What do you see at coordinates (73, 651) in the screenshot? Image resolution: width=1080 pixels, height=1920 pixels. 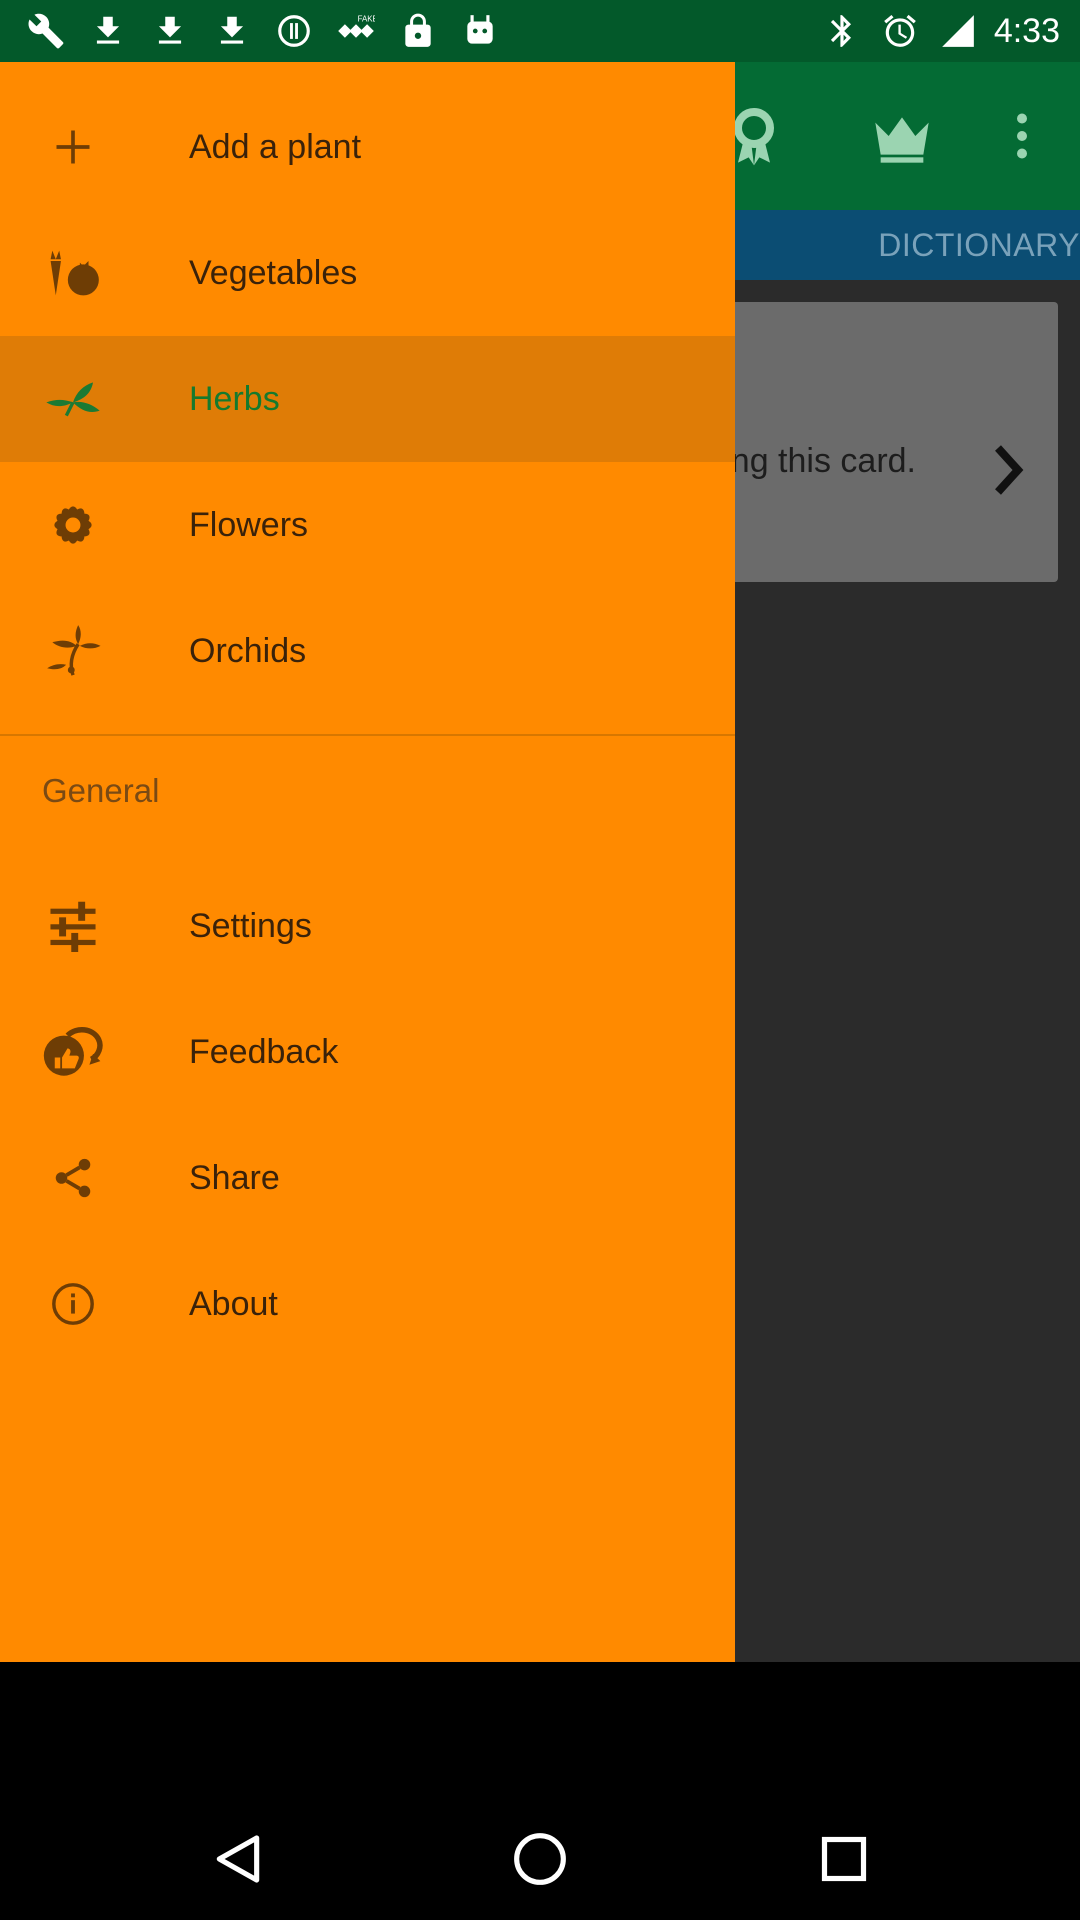 I see `orchid-icon` at bounding box center [73, 651].